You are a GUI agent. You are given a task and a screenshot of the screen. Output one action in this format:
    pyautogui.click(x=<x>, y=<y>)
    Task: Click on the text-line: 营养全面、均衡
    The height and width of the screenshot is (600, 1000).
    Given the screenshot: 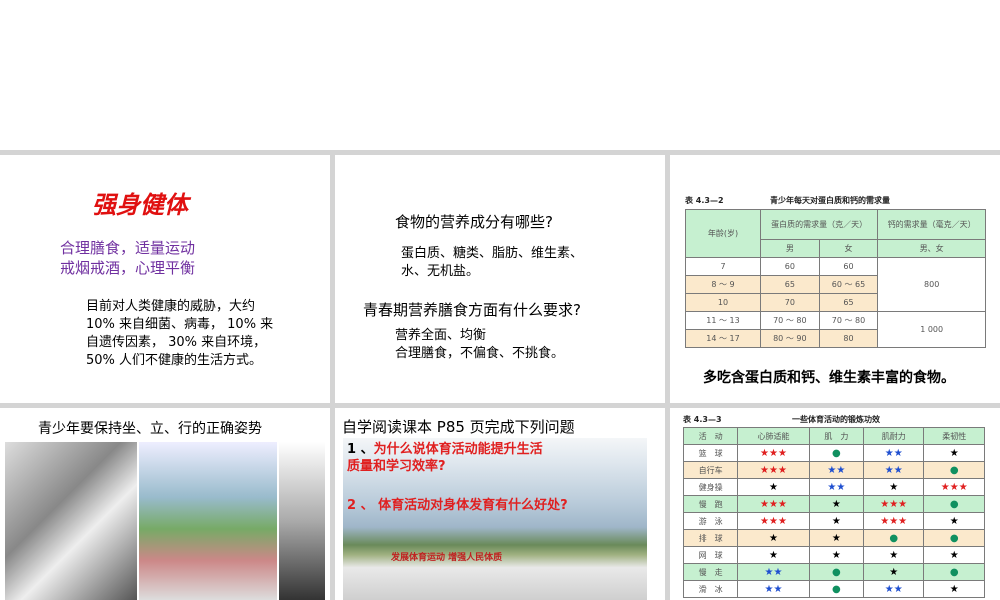 What is the action you would take?
    pyautogui.click(x=441, y=335)
    